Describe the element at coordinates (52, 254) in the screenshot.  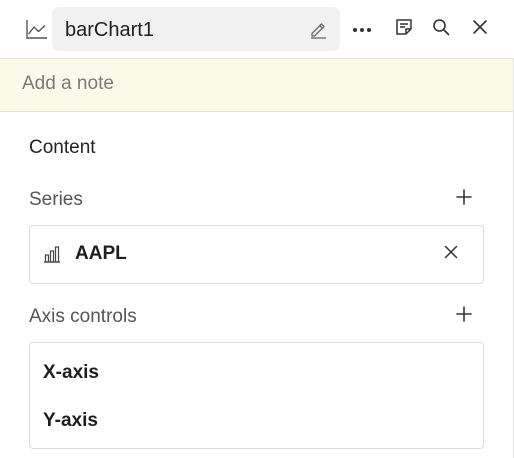
I see `bar-chart-icon` at that location.